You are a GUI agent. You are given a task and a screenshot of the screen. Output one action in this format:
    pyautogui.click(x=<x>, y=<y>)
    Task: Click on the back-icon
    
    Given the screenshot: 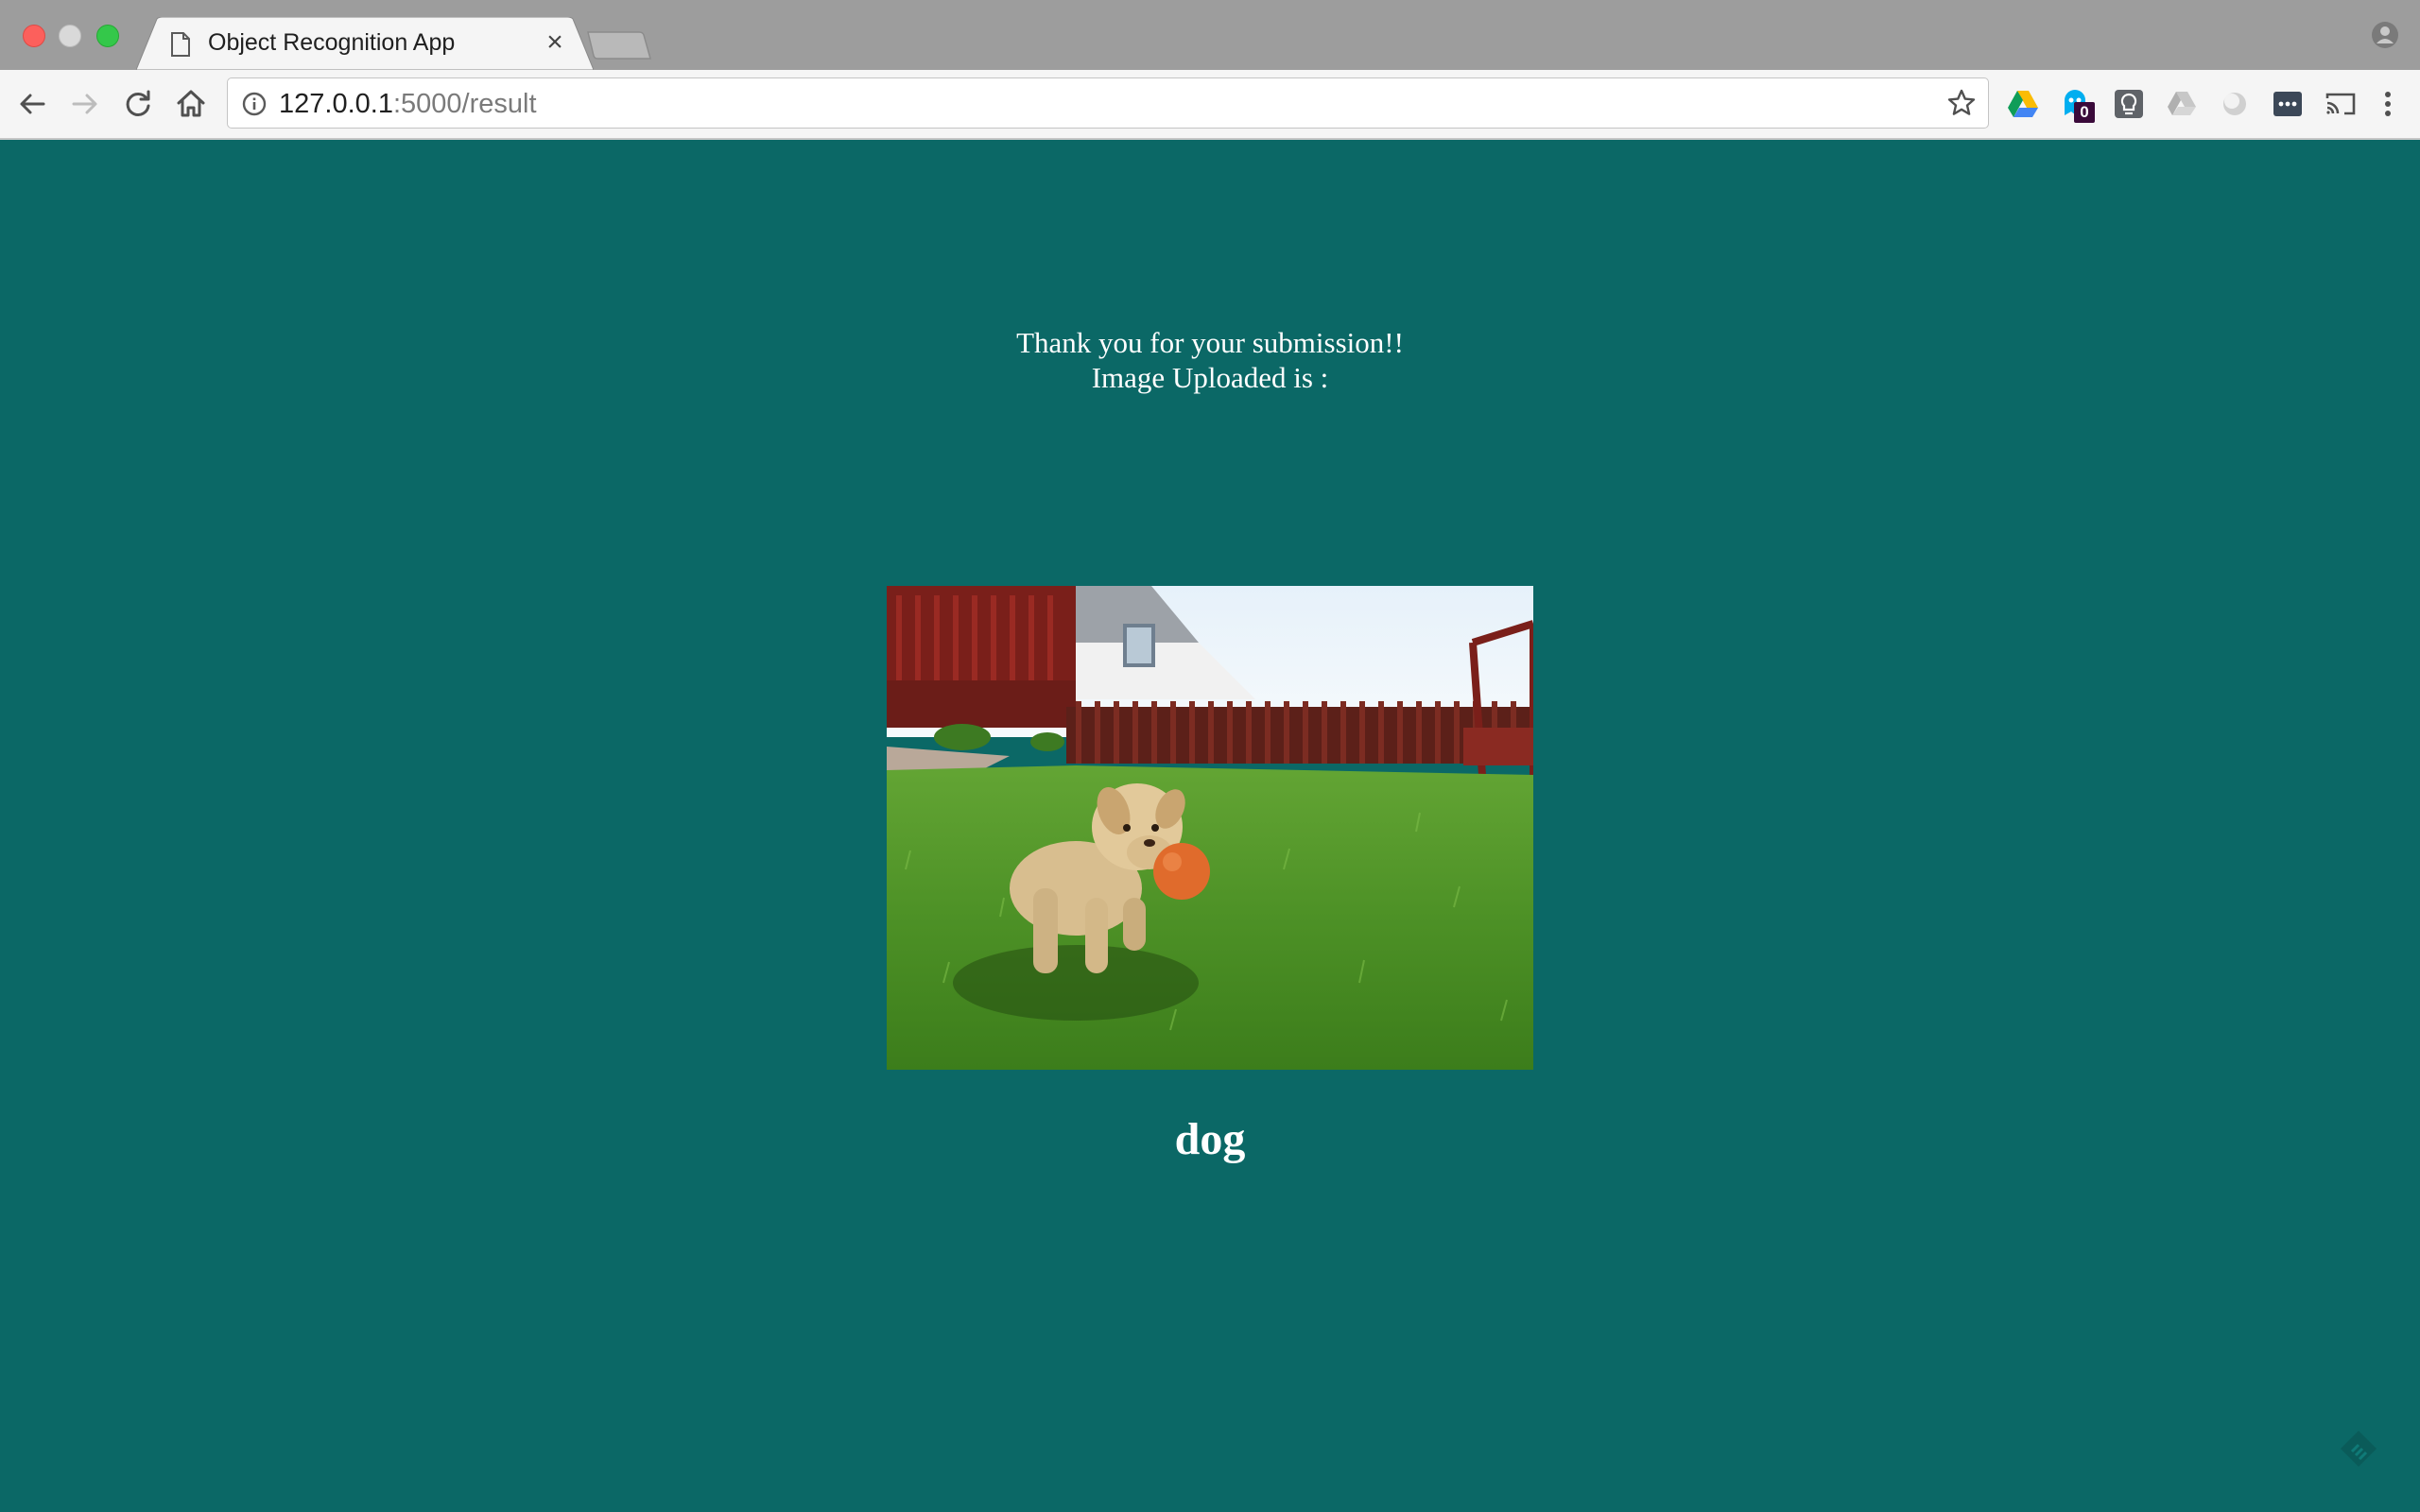 What is the action you would take?
    pyautogui.click(x=32, y=104)
    